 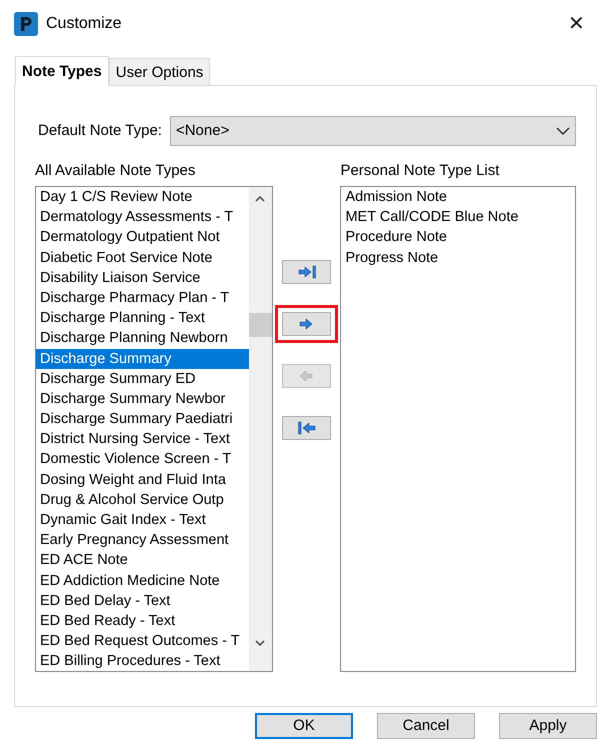 What do you see at coordinates (458, 258) in the screenshot?
I see `list-item: Progress Note` at bounding box center [458, 258].